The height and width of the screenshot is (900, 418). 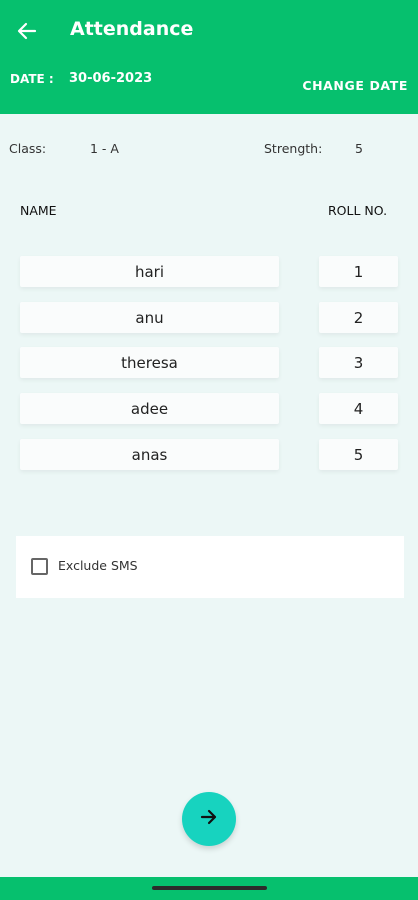 I want to click on change-date-button: CHANGE DATE, so click(x=355, y=85).